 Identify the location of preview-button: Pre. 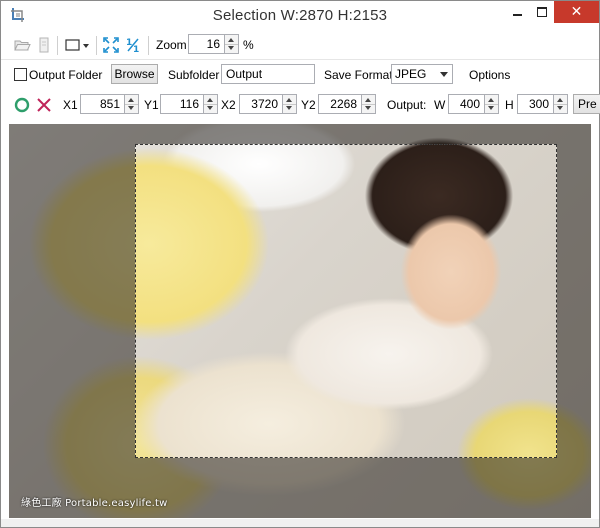
(586, 104).